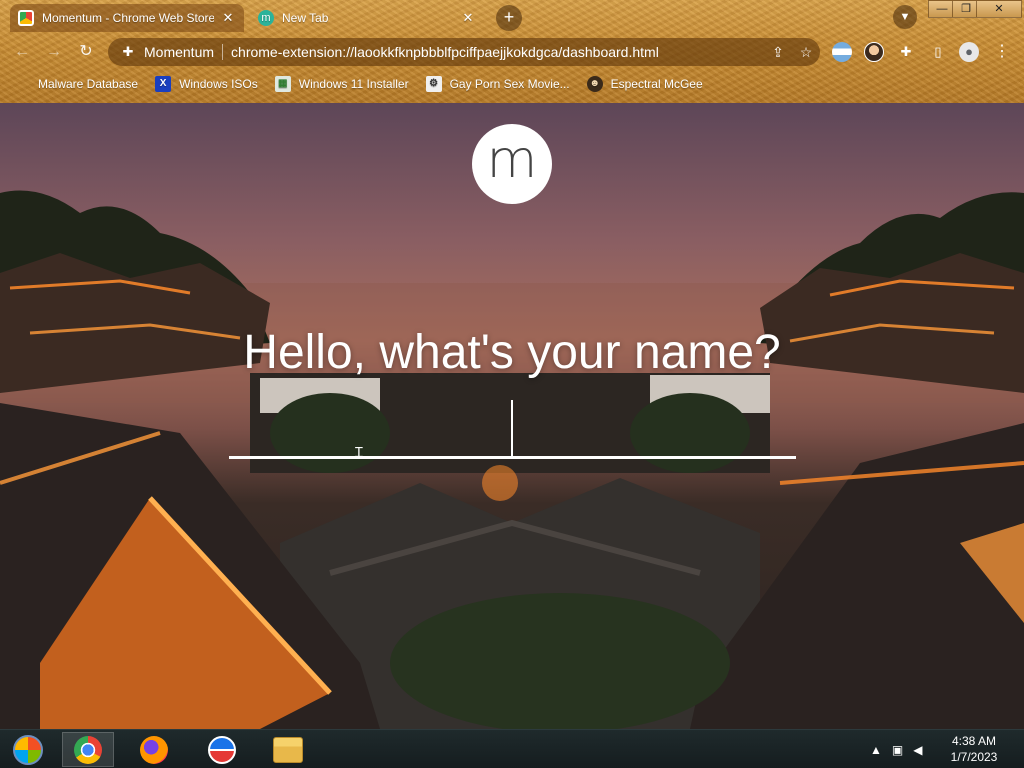 This screenshot has height=768, width=1024. What do you see at coordinates (512, 164) in the screenshot?
I see `momentum-logo: m` at bounding box center [512, 164].